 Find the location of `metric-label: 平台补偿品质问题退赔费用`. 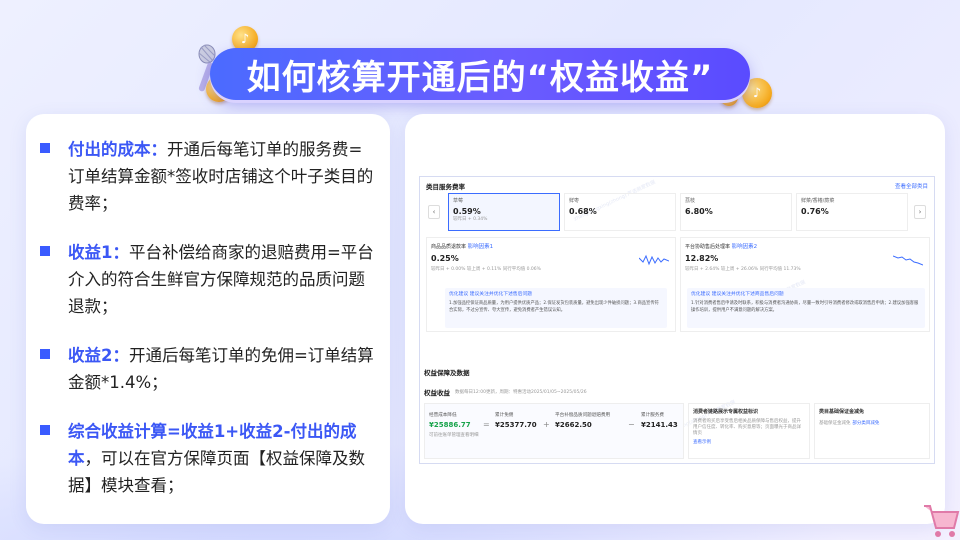

metric-label: 平台补偿品质问题退赔费用 is located at coordinates (583, 415).